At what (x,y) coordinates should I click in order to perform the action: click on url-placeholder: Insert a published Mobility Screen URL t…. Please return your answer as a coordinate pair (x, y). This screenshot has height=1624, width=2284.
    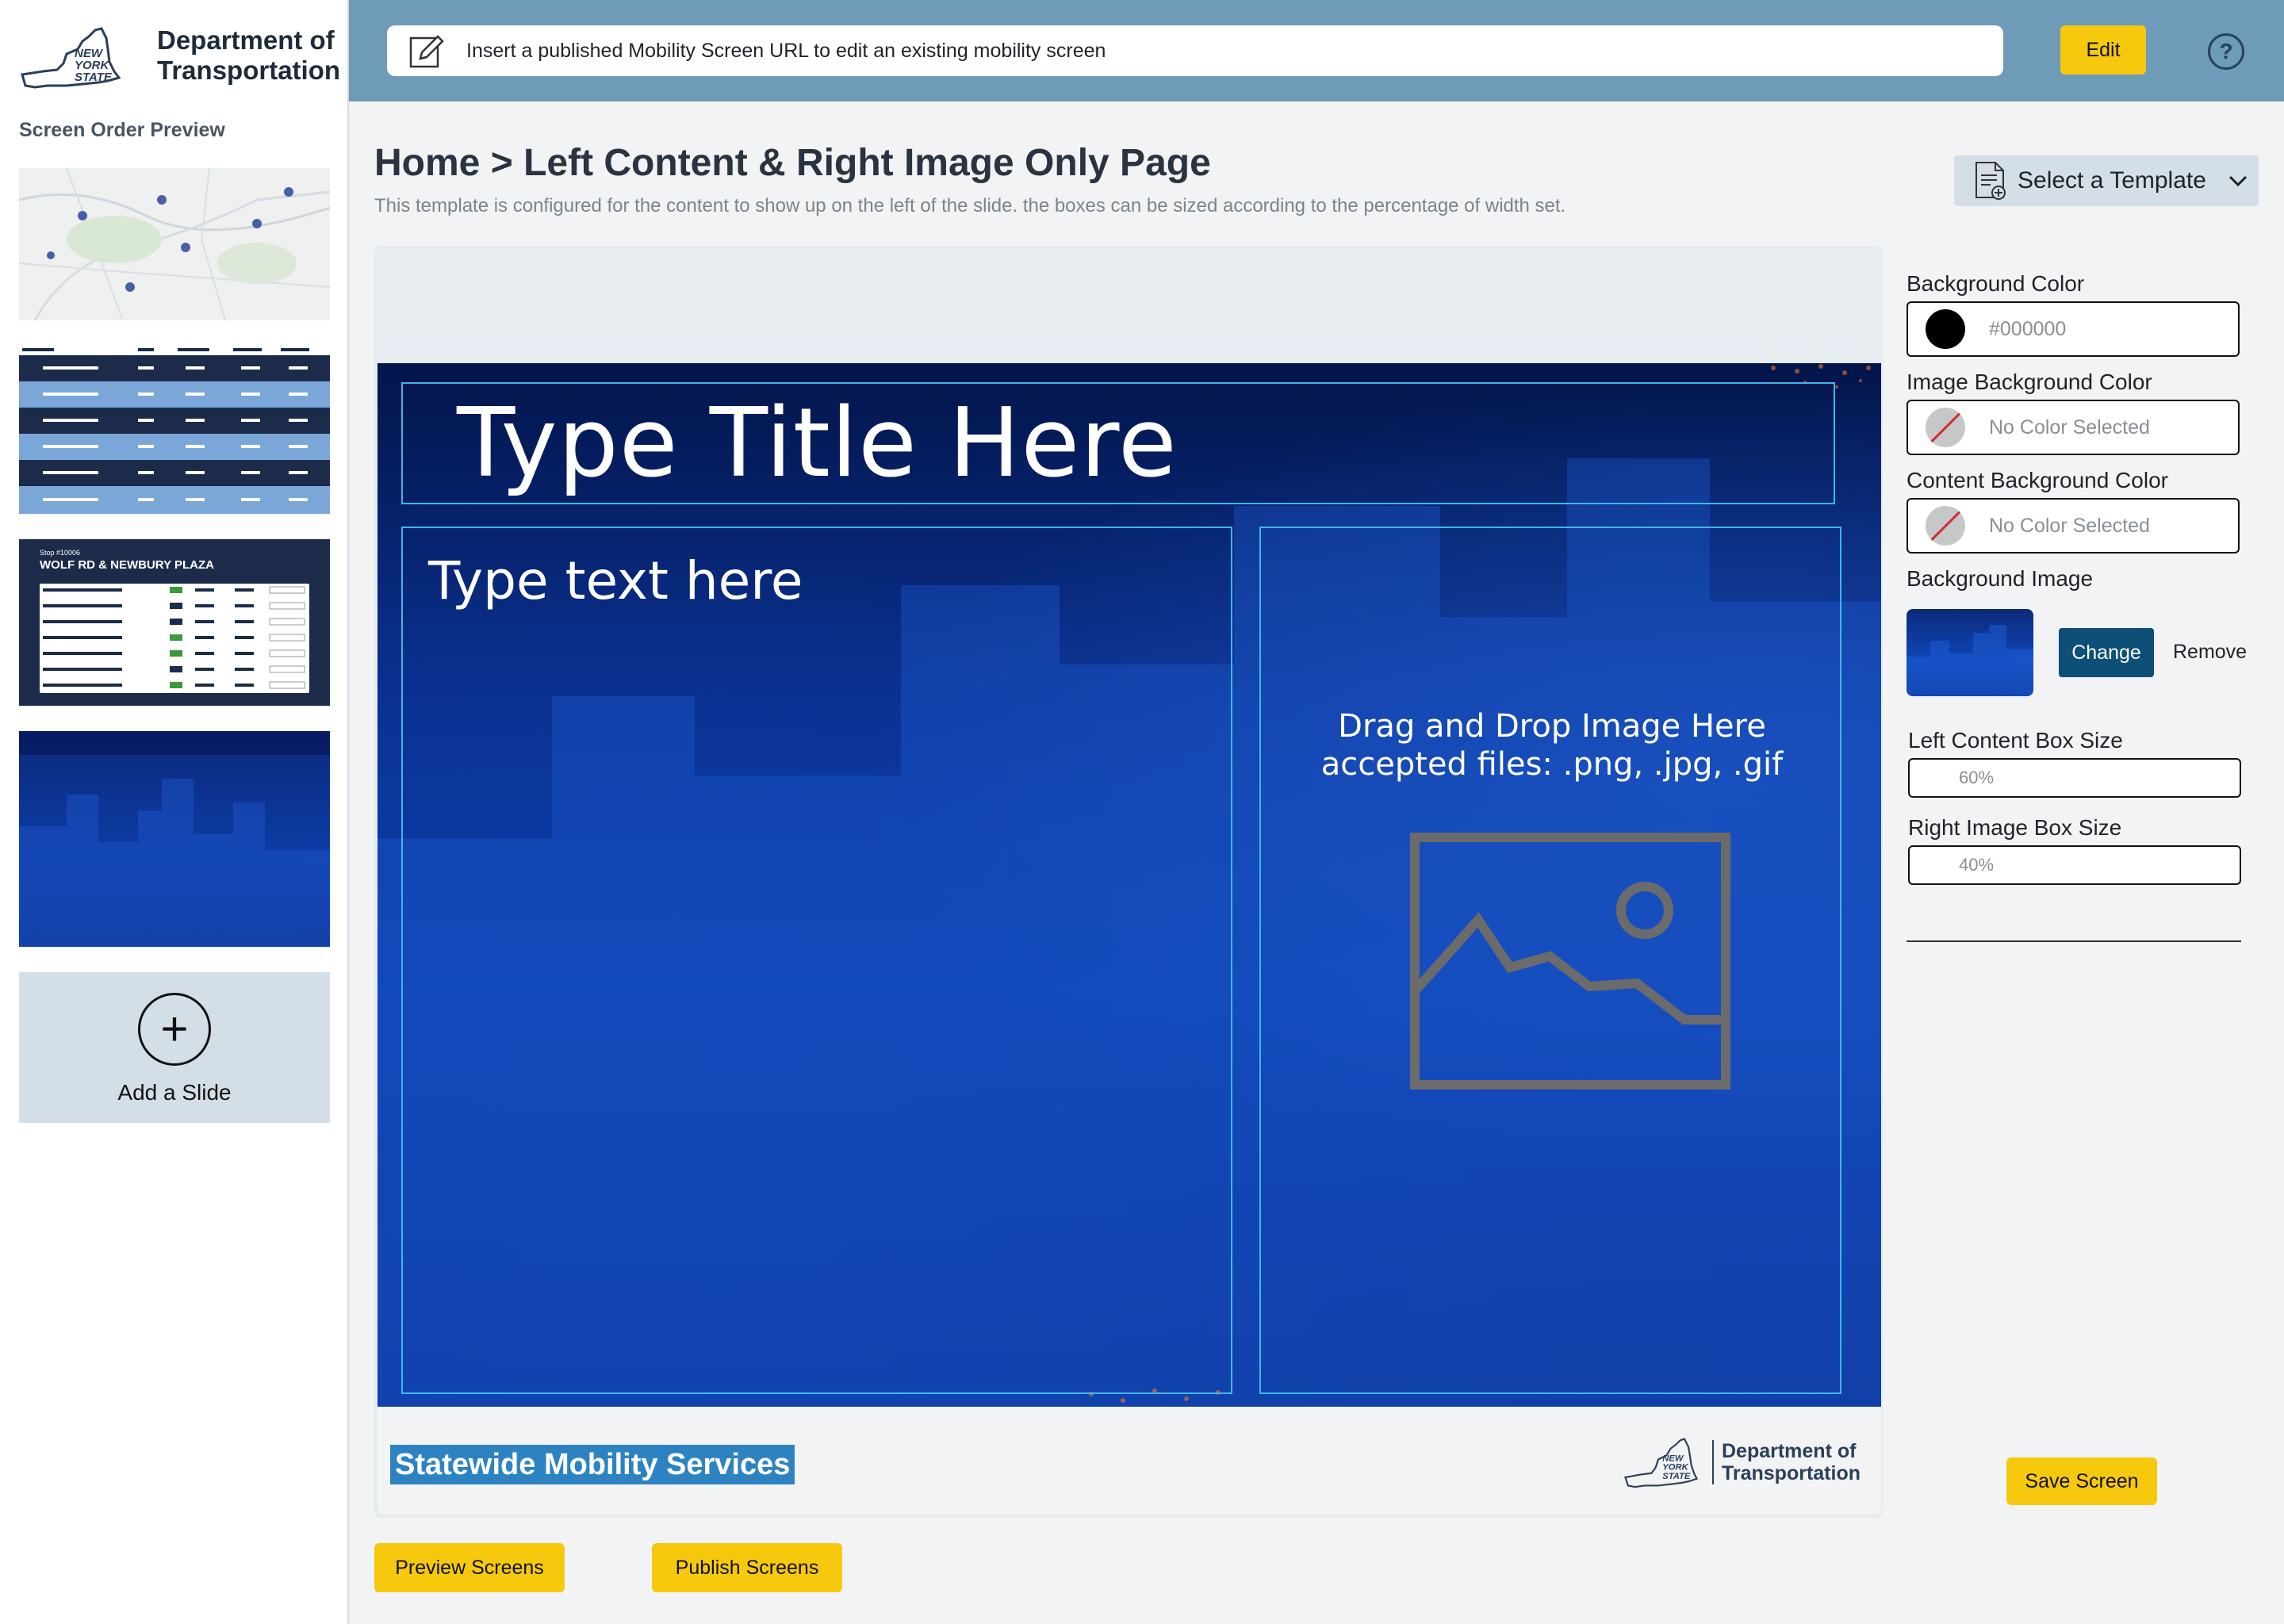
    Looking at the image, I should click on (786, 50).